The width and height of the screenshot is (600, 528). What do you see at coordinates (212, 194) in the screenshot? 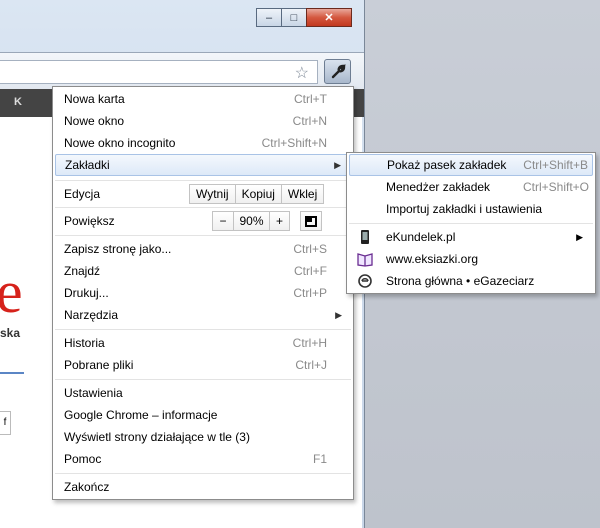
I see `cut-button: Wytnij` at bounding box center [212, 194].